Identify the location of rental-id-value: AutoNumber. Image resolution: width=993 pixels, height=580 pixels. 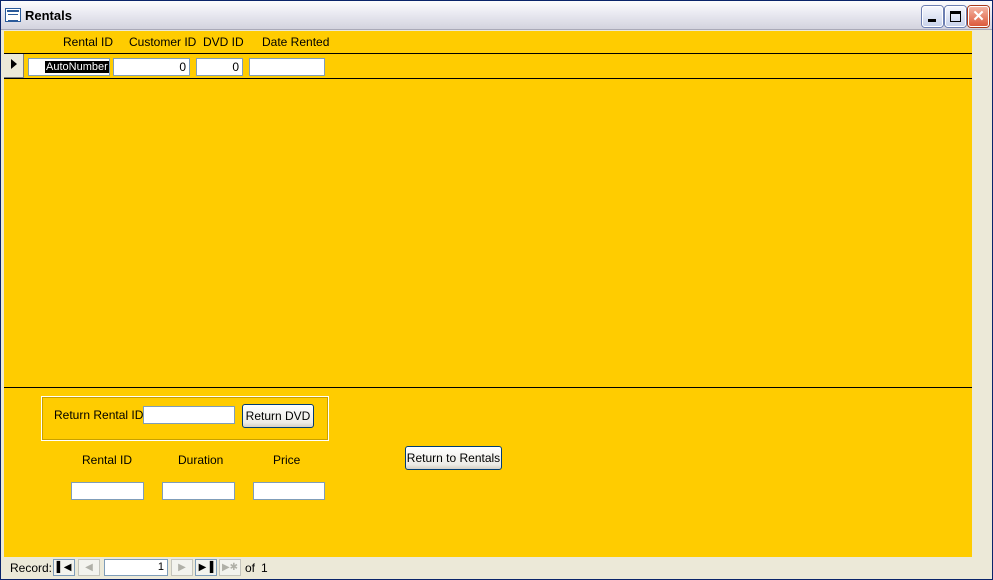
(77, 67).